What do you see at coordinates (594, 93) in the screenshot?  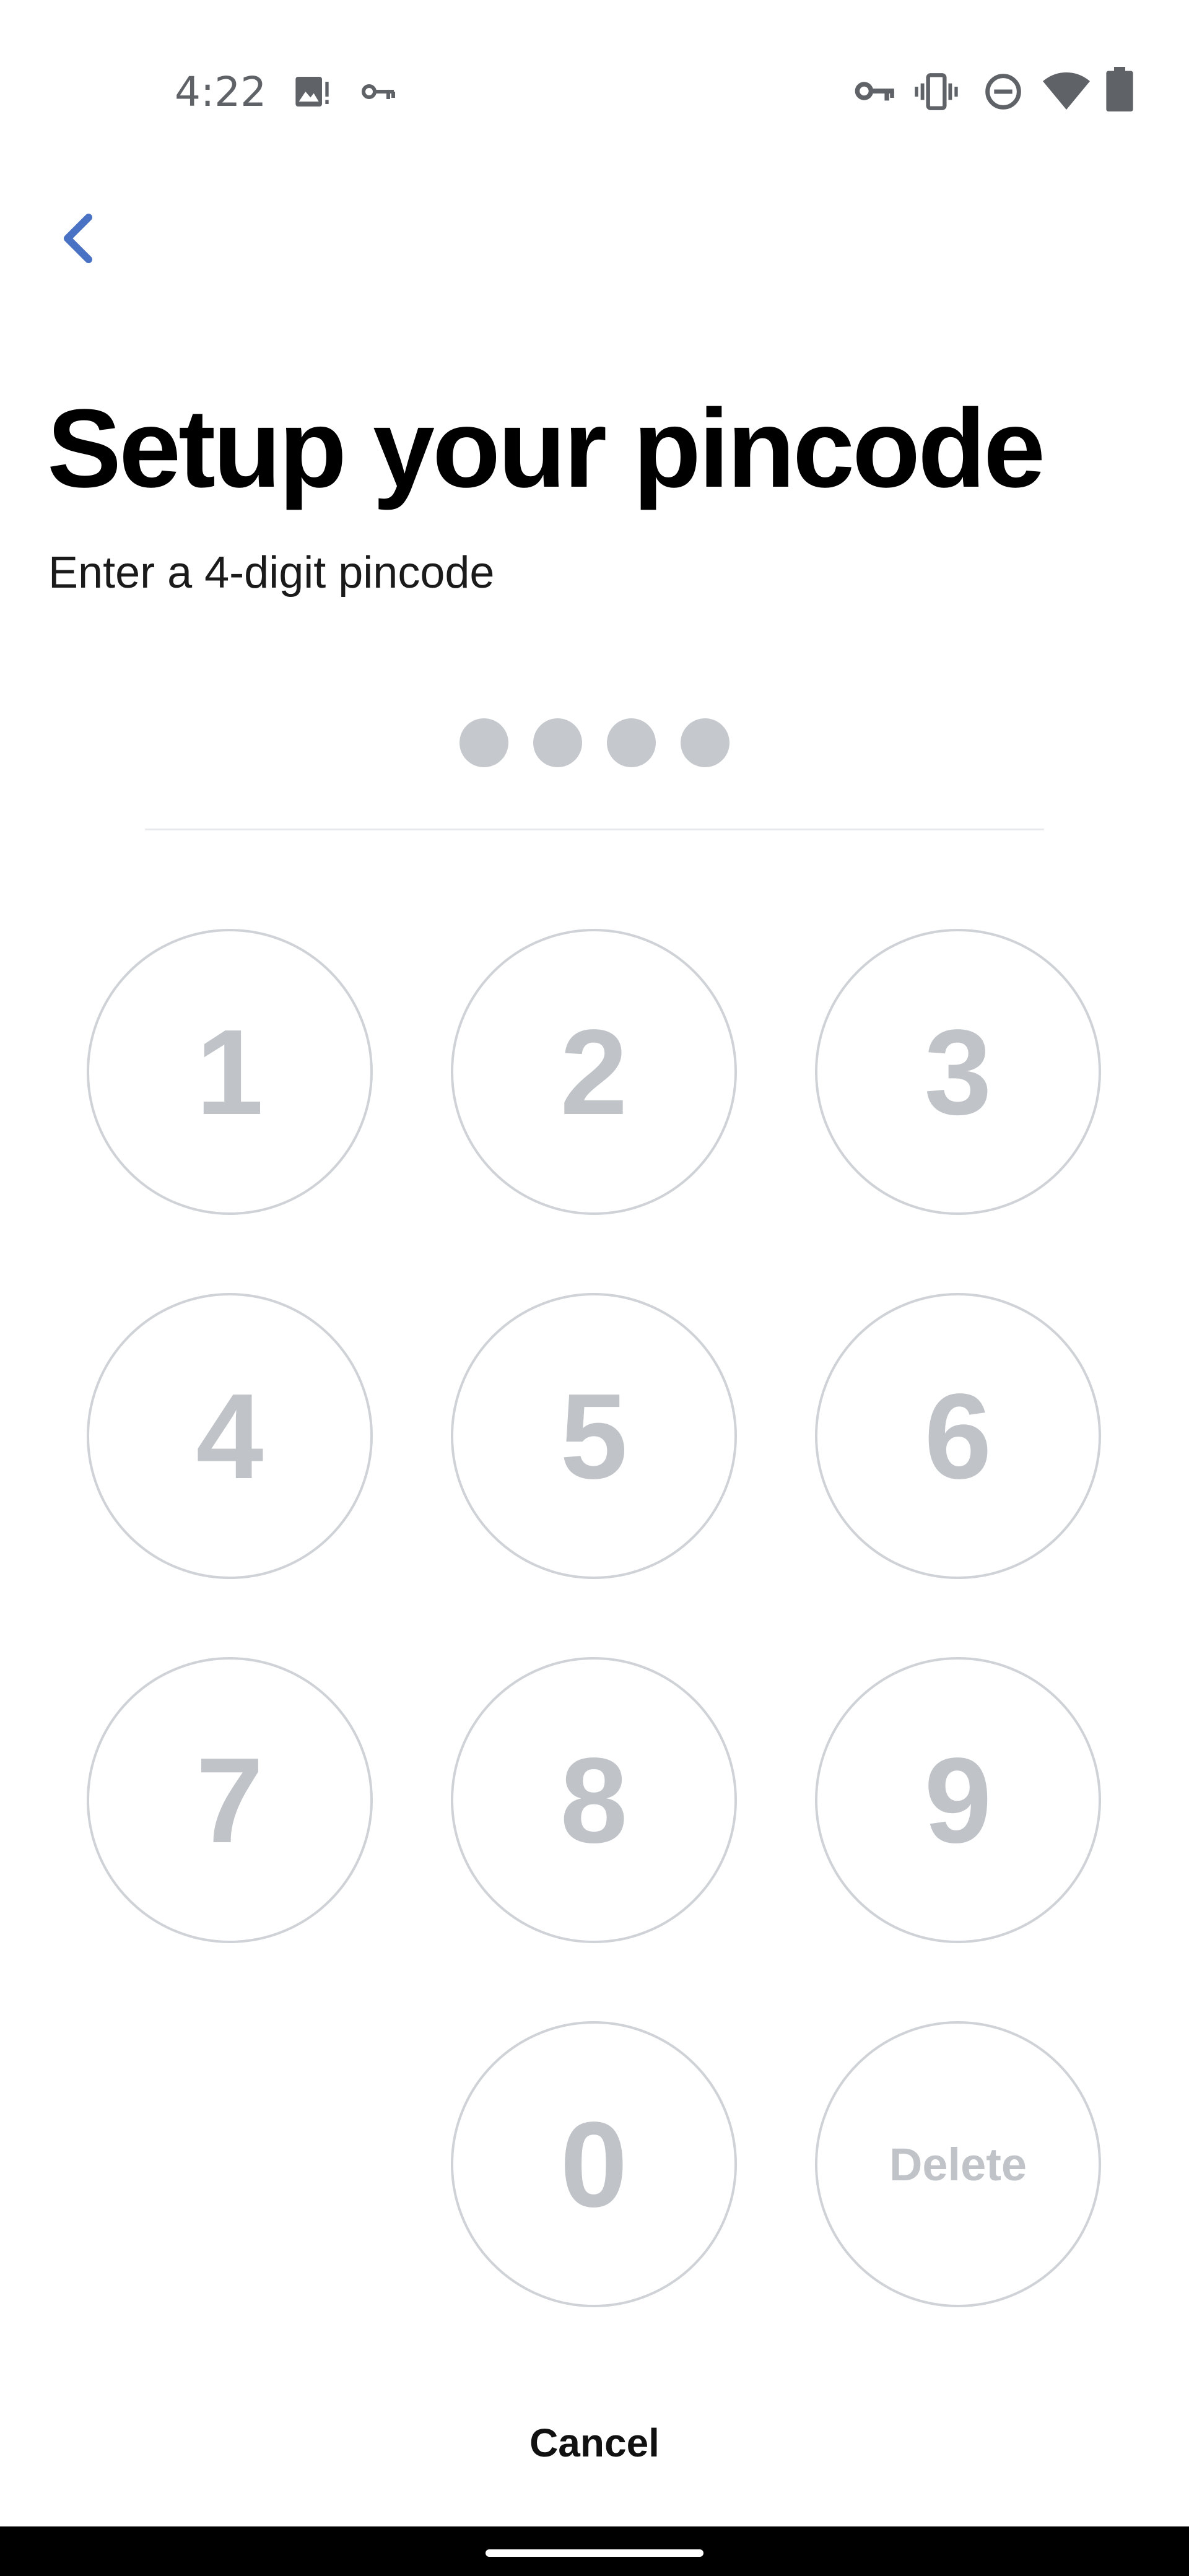 I see `status-bar: 4:22` at bounding box center [594, 93].